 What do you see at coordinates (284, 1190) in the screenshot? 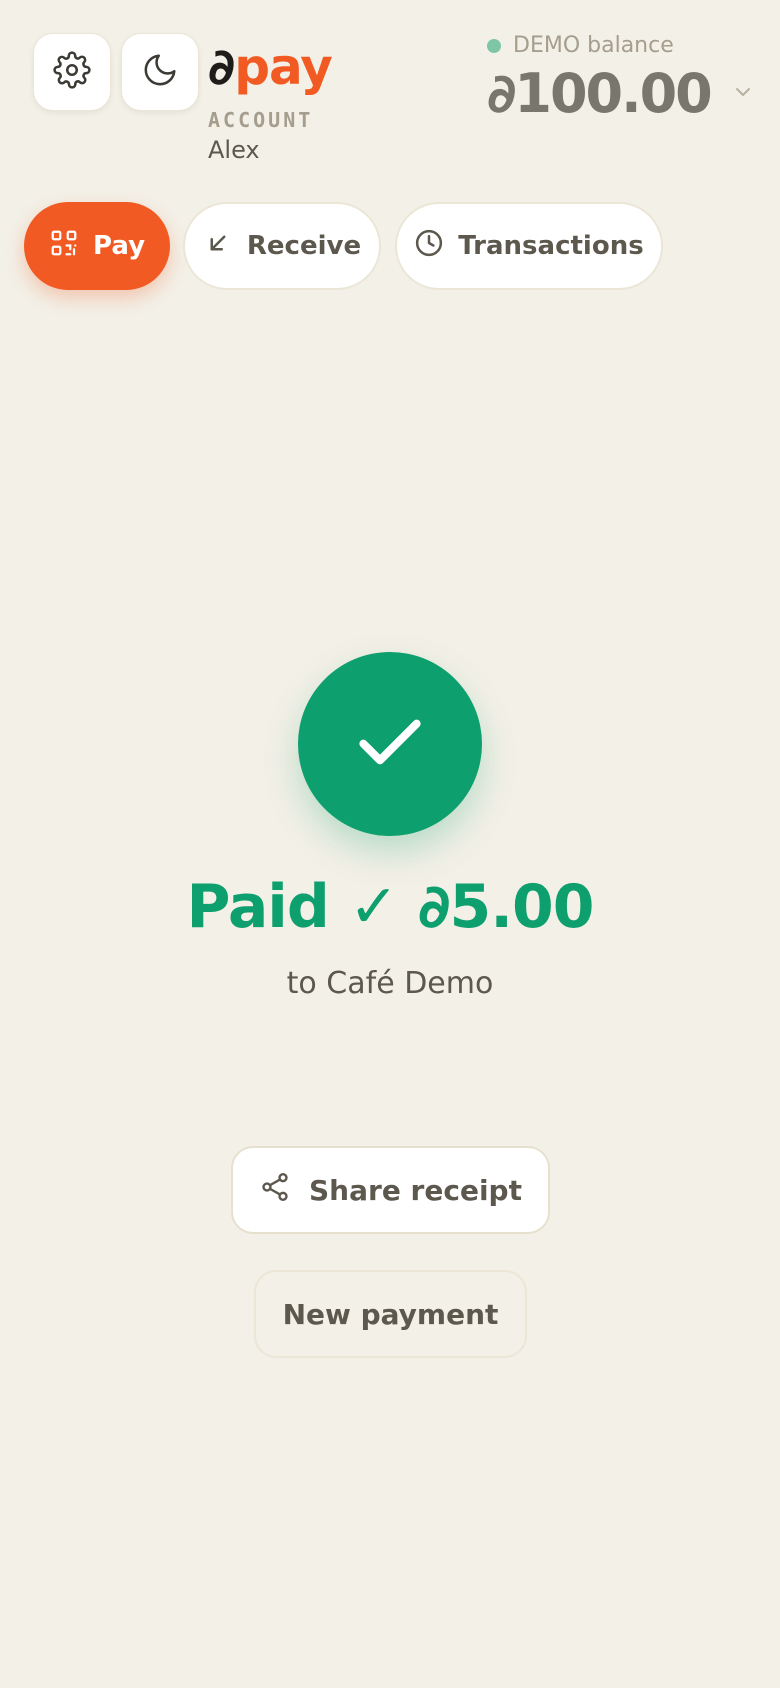
I see `share-icon` at bounding box center [284, 1190].